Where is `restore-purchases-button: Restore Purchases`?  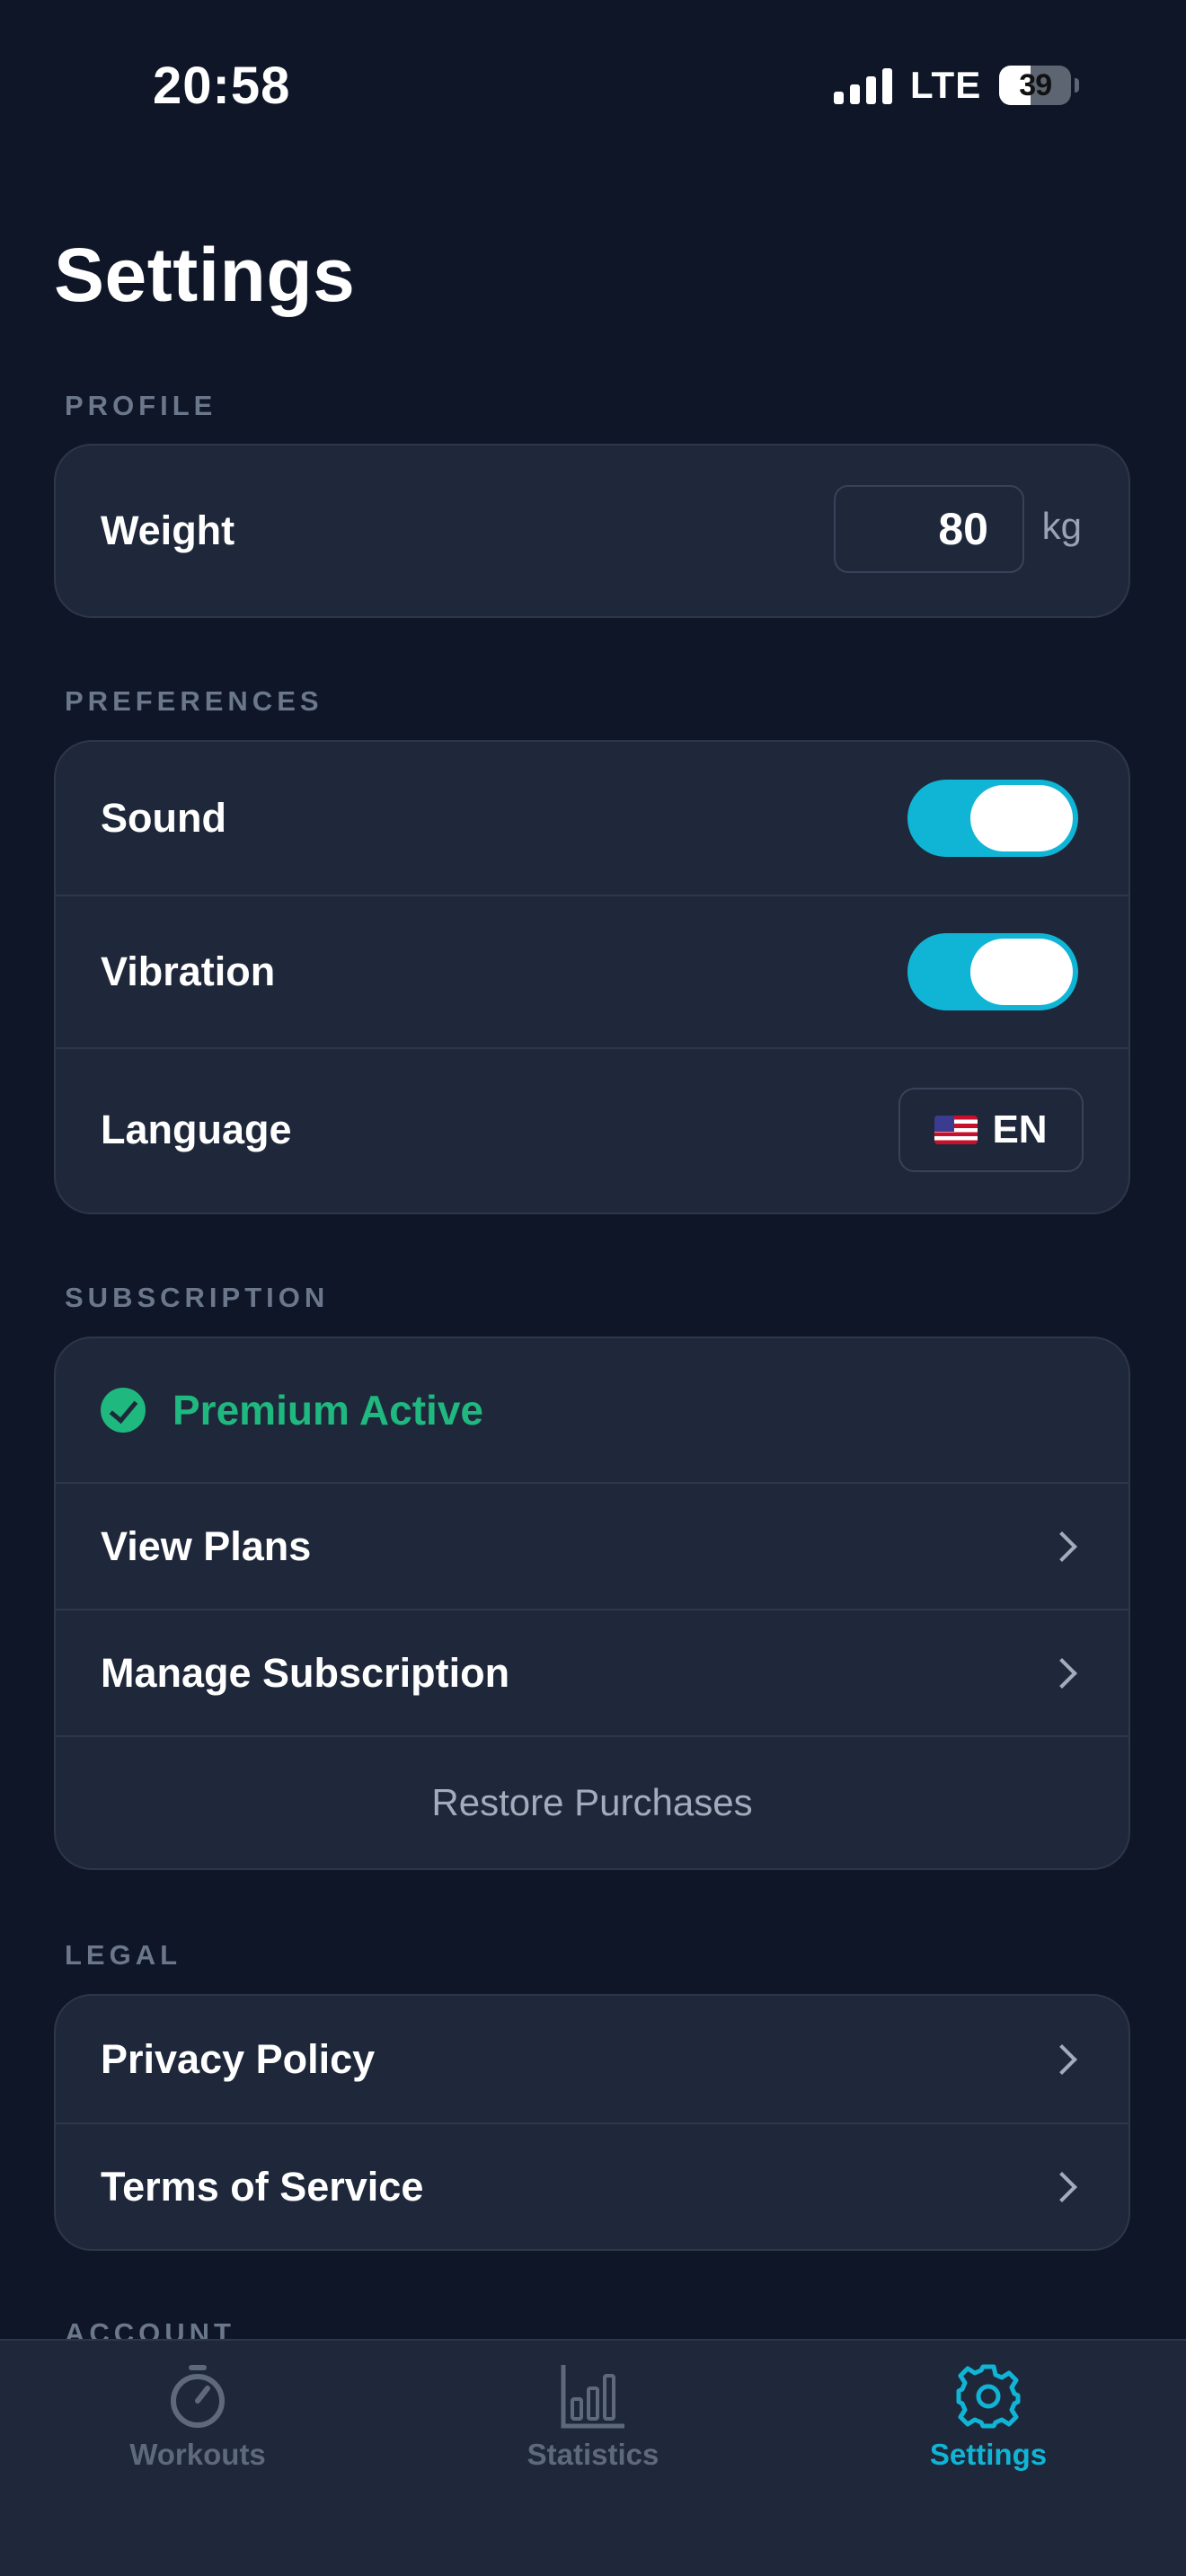 restore-purchases-button: Restore Purchases is located at coordinates (592, 1802).